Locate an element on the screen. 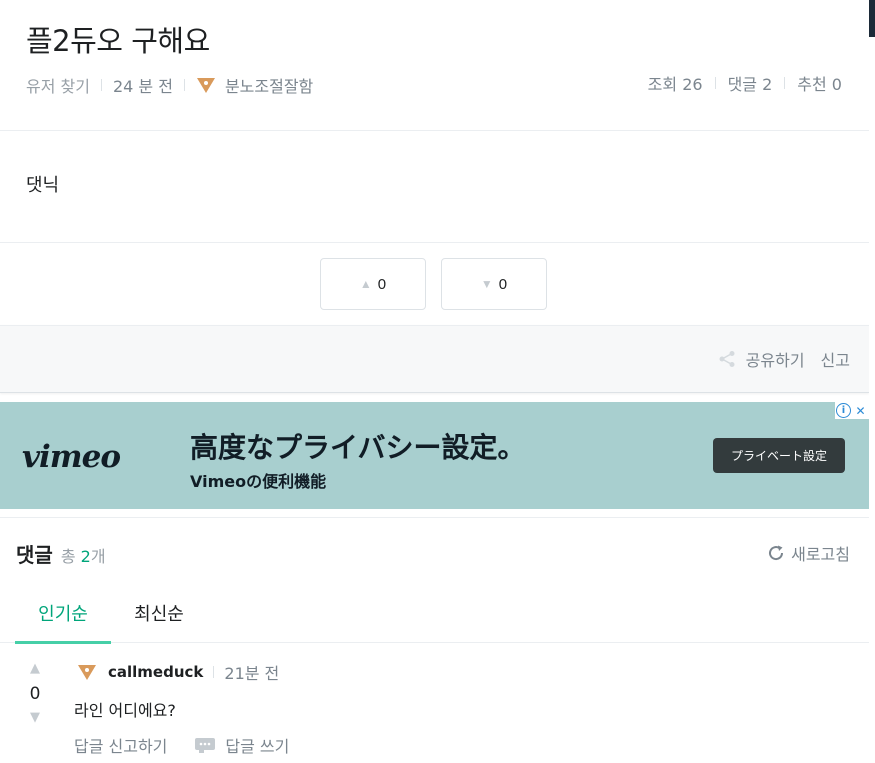 Image resolution: width=875 pixels, height=763 pixels. comment-reply-button: 답글 쓰기 is located at coordinates (257, 745).